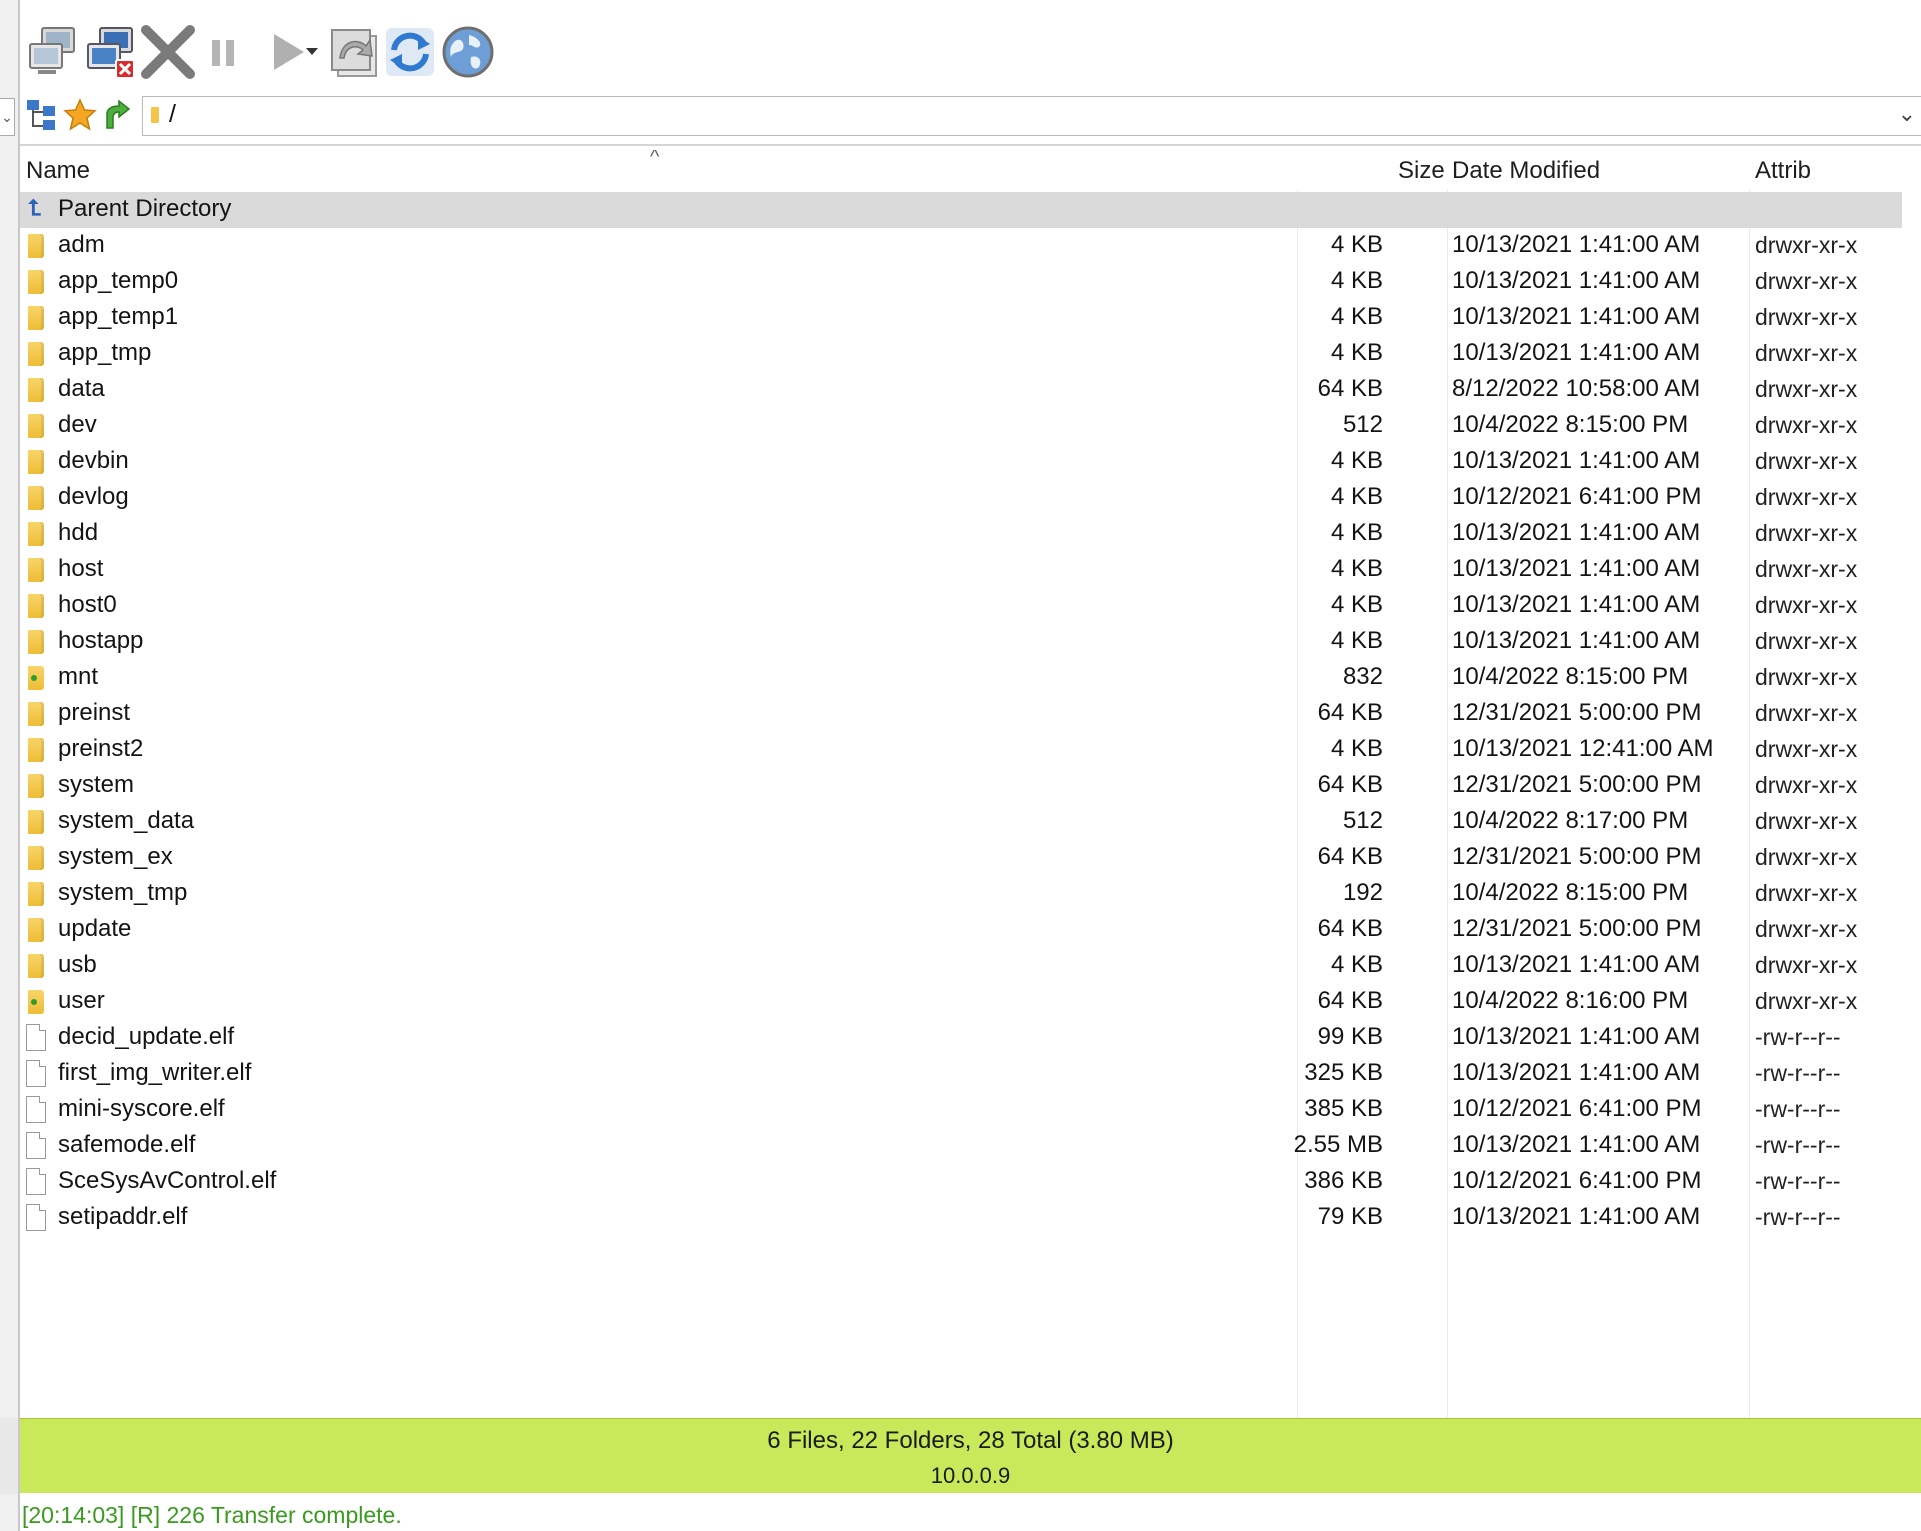 Image resolution: width=1921 pixels, height=1531 pixels. I want to click on file-name: adm, so click(81, 244).